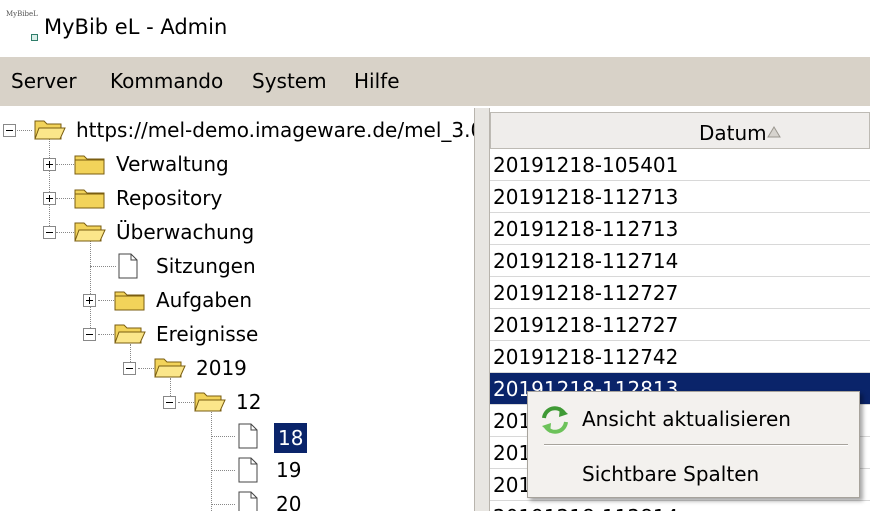 The height and width of the screenshot is (511, 870). Describe the element at coordinates (237, 470) in the screenshot. I see `tree-node-day: 19` at that location.